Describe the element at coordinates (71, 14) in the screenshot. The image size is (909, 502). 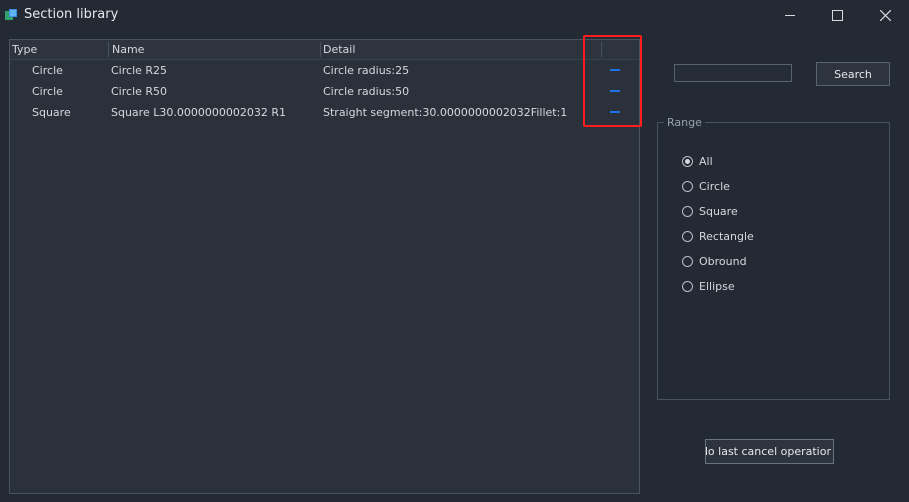
I see `window-title: Section library` at that location.